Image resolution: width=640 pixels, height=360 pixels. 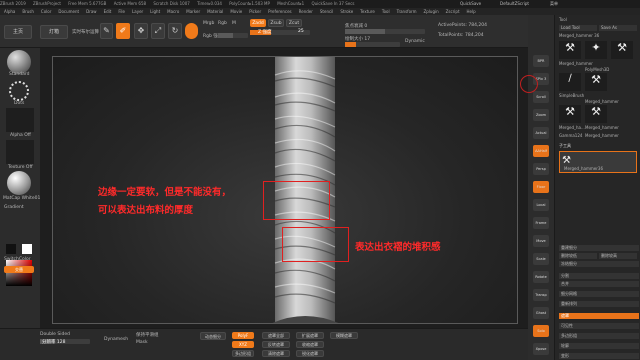 I want to click on stroke-thumbnail, so click(x=19, y=91).